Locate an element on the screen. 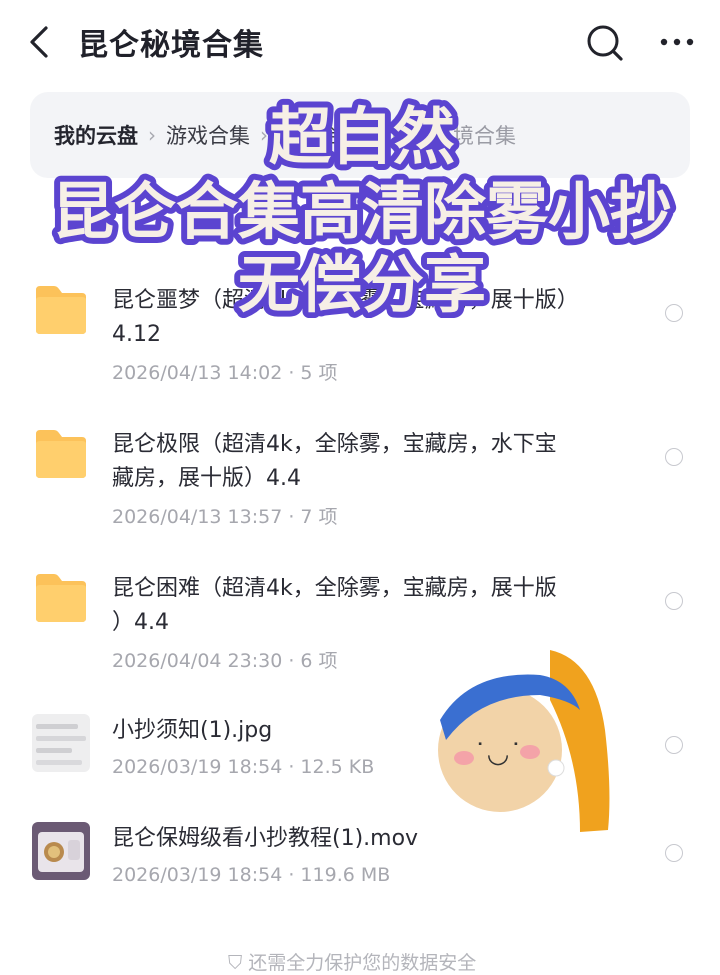  breadcrumb-root: 我的云盘 is located at coordinates (96, 135).